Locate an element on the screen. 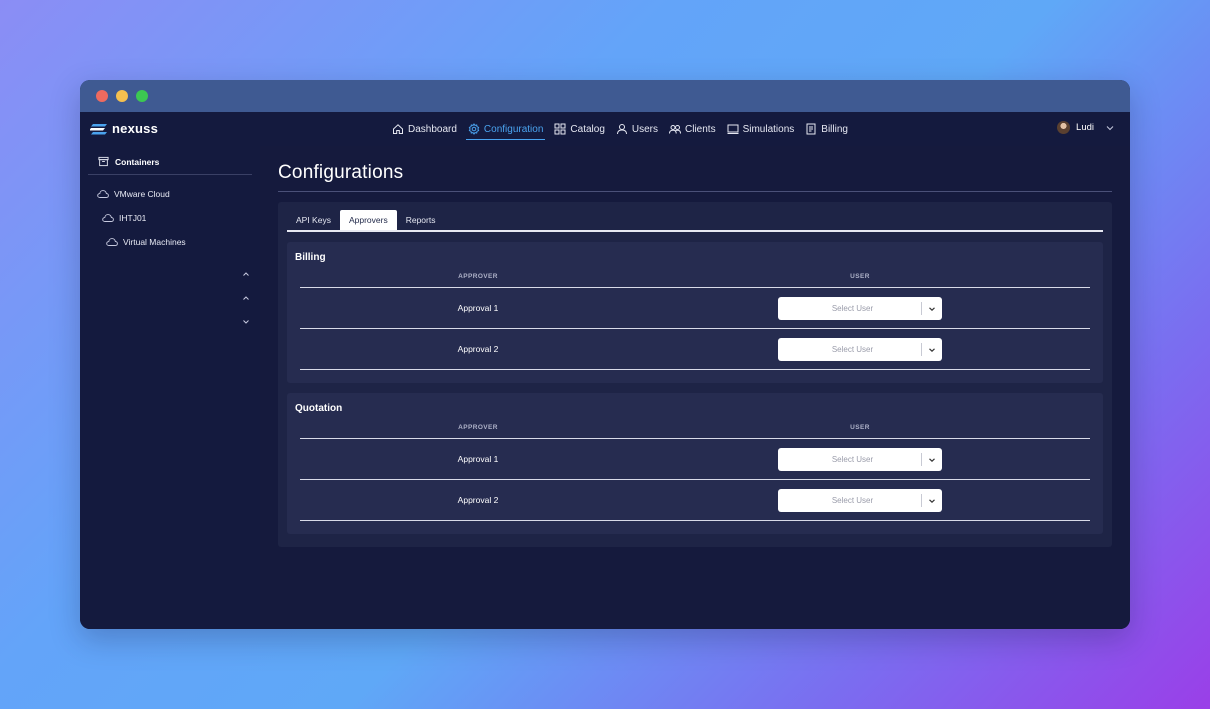 This screenshot has width=1210, height=709. tree-item-label: Virtual Machines is located at coordinates (154, 242).